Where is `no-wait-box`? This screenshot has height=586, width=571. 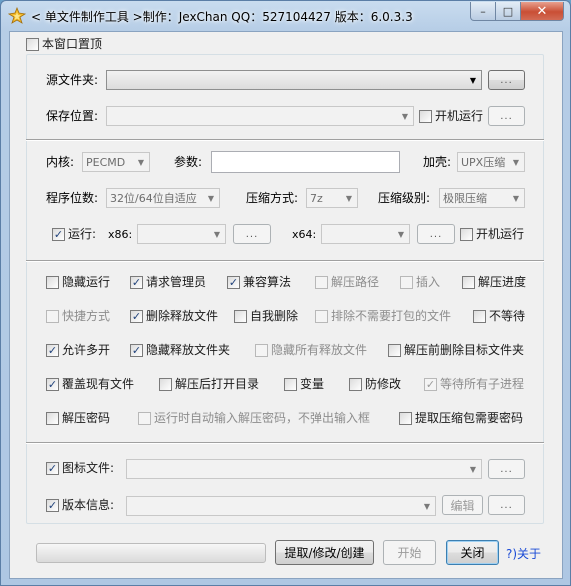
no-wait-box is located at coordinates (479, 316).